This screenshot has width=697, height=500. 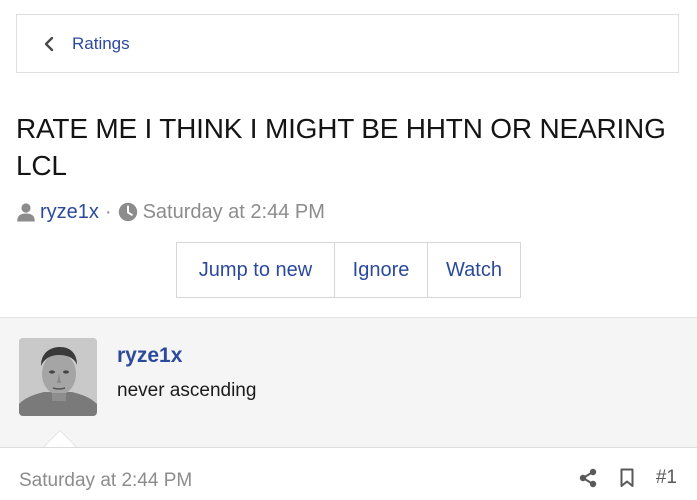 What do you see at coordinates (666, 478) in the screenshot?
I see `post-number-link: #1` at bounding box center [666, 478].